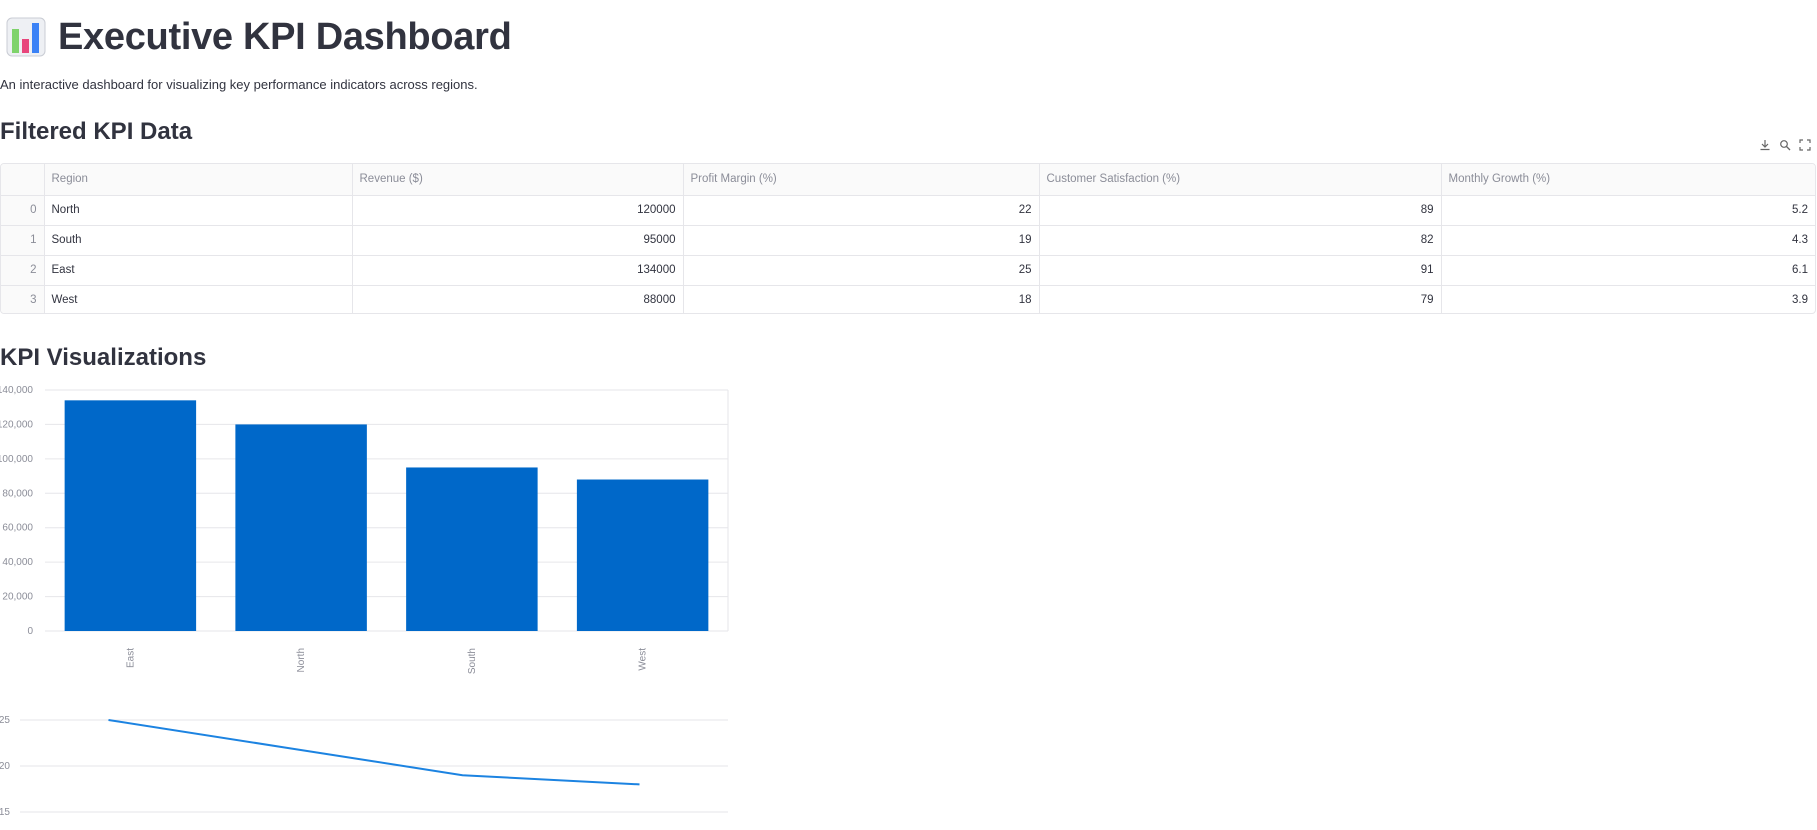 The image size is (1817, 830). I want to click on cell-monthly-growth: 5.2, so click(1628, 210).